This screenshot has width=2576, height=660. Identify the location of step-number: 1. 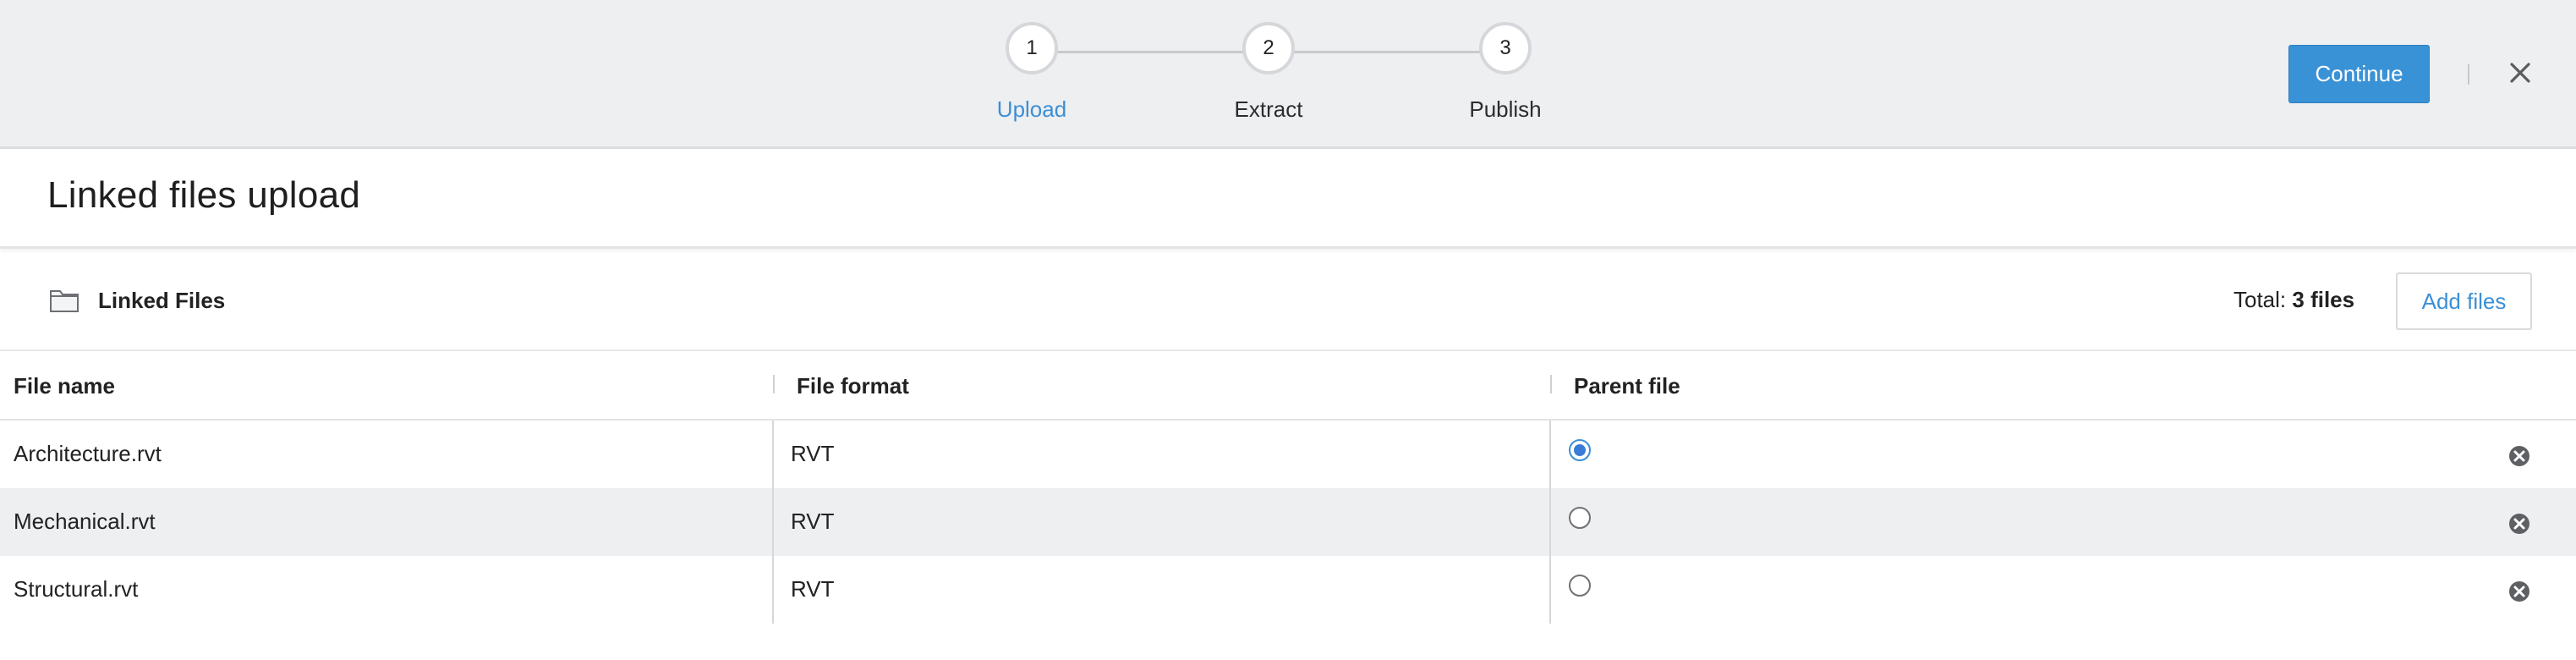
(1032, 48).